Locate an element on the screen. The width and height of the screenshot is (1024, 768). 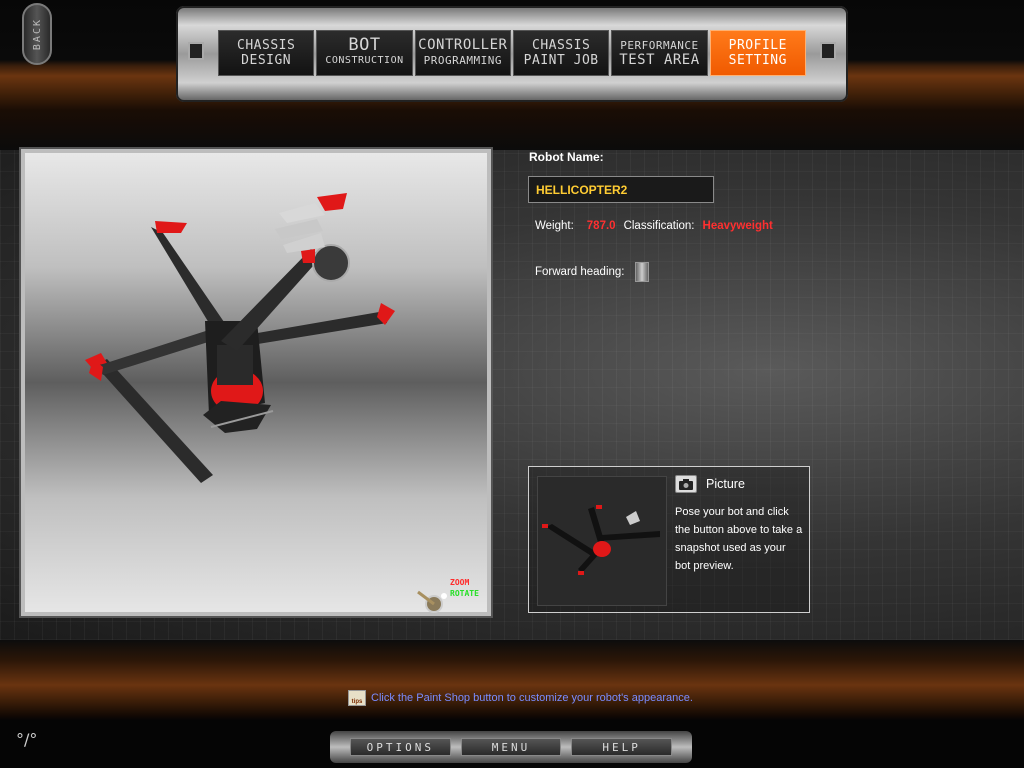
robot-name-field is located at coordinates (621, 189).